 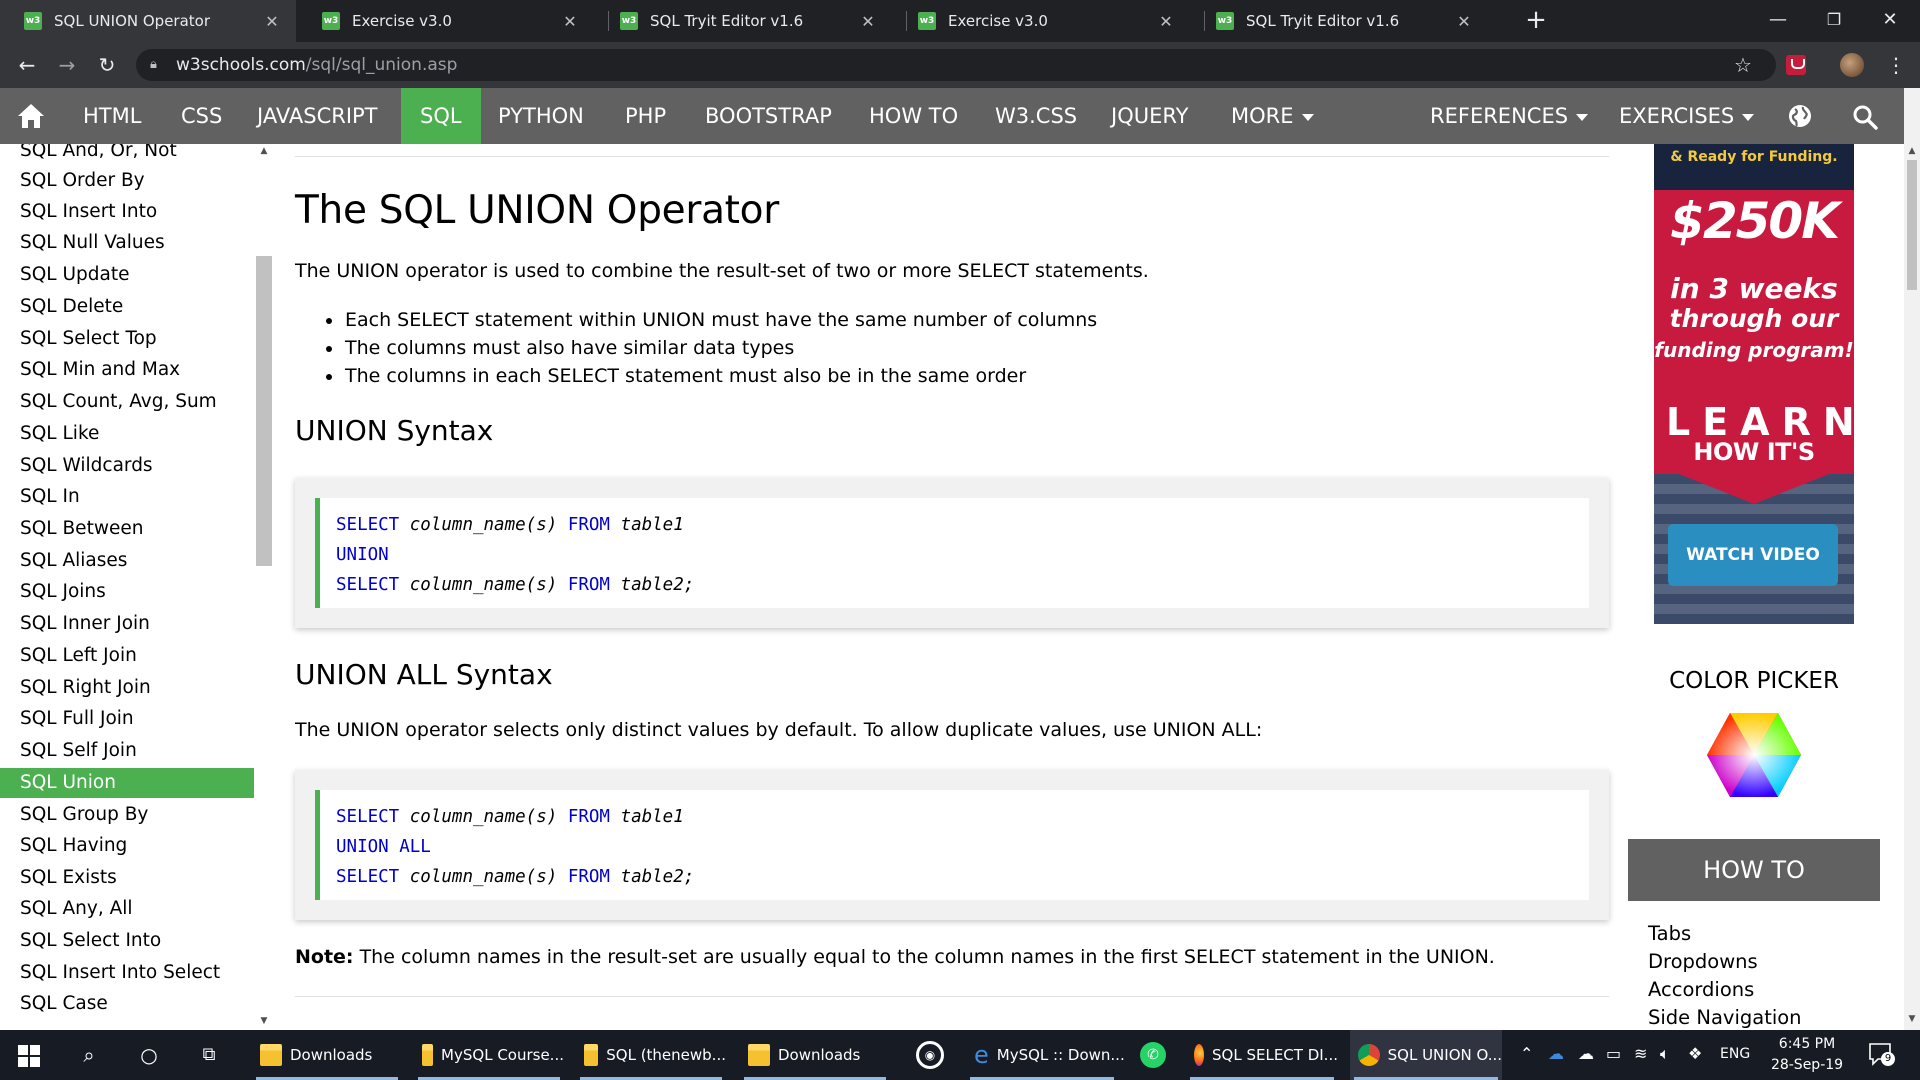 I want to click on nav-html: HTML, so click(x=112, y=116).